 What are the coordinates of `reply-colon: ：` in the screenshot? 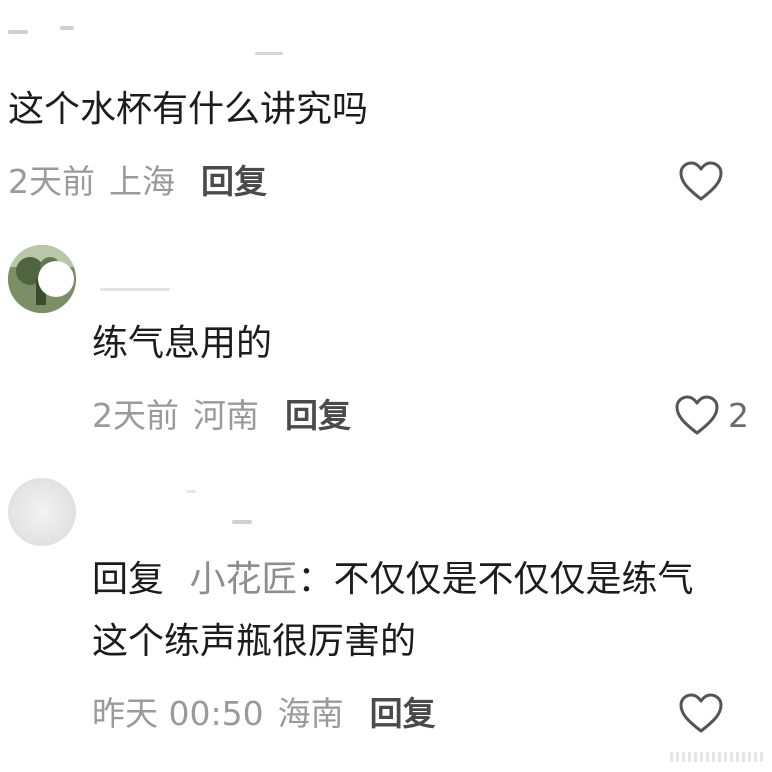 It's located at (315, 579).